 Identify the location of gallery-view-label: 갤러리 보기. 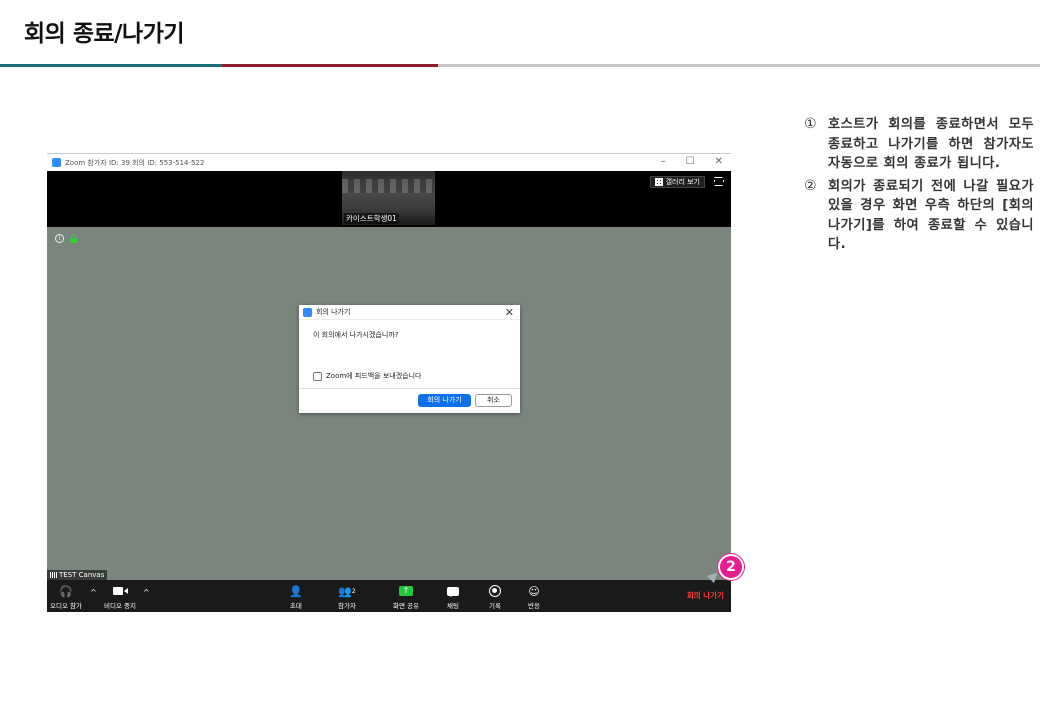
(682, 182).